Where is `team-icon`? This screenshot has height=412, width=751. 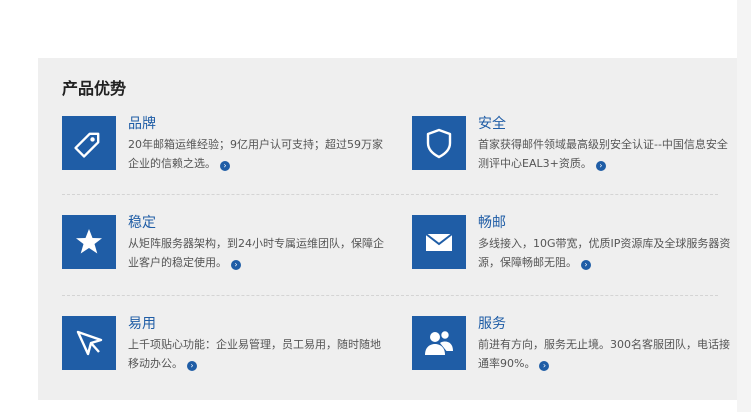
team-icon is located at coordinates (439, 343).